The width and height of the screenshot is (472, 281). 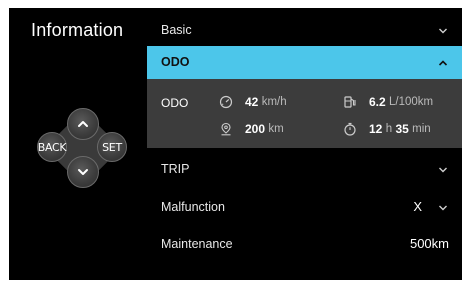 What do you see at coordinates (226, 129) in the screenshot?
I see `location-pin-icon` at bounding box center [226, 129].